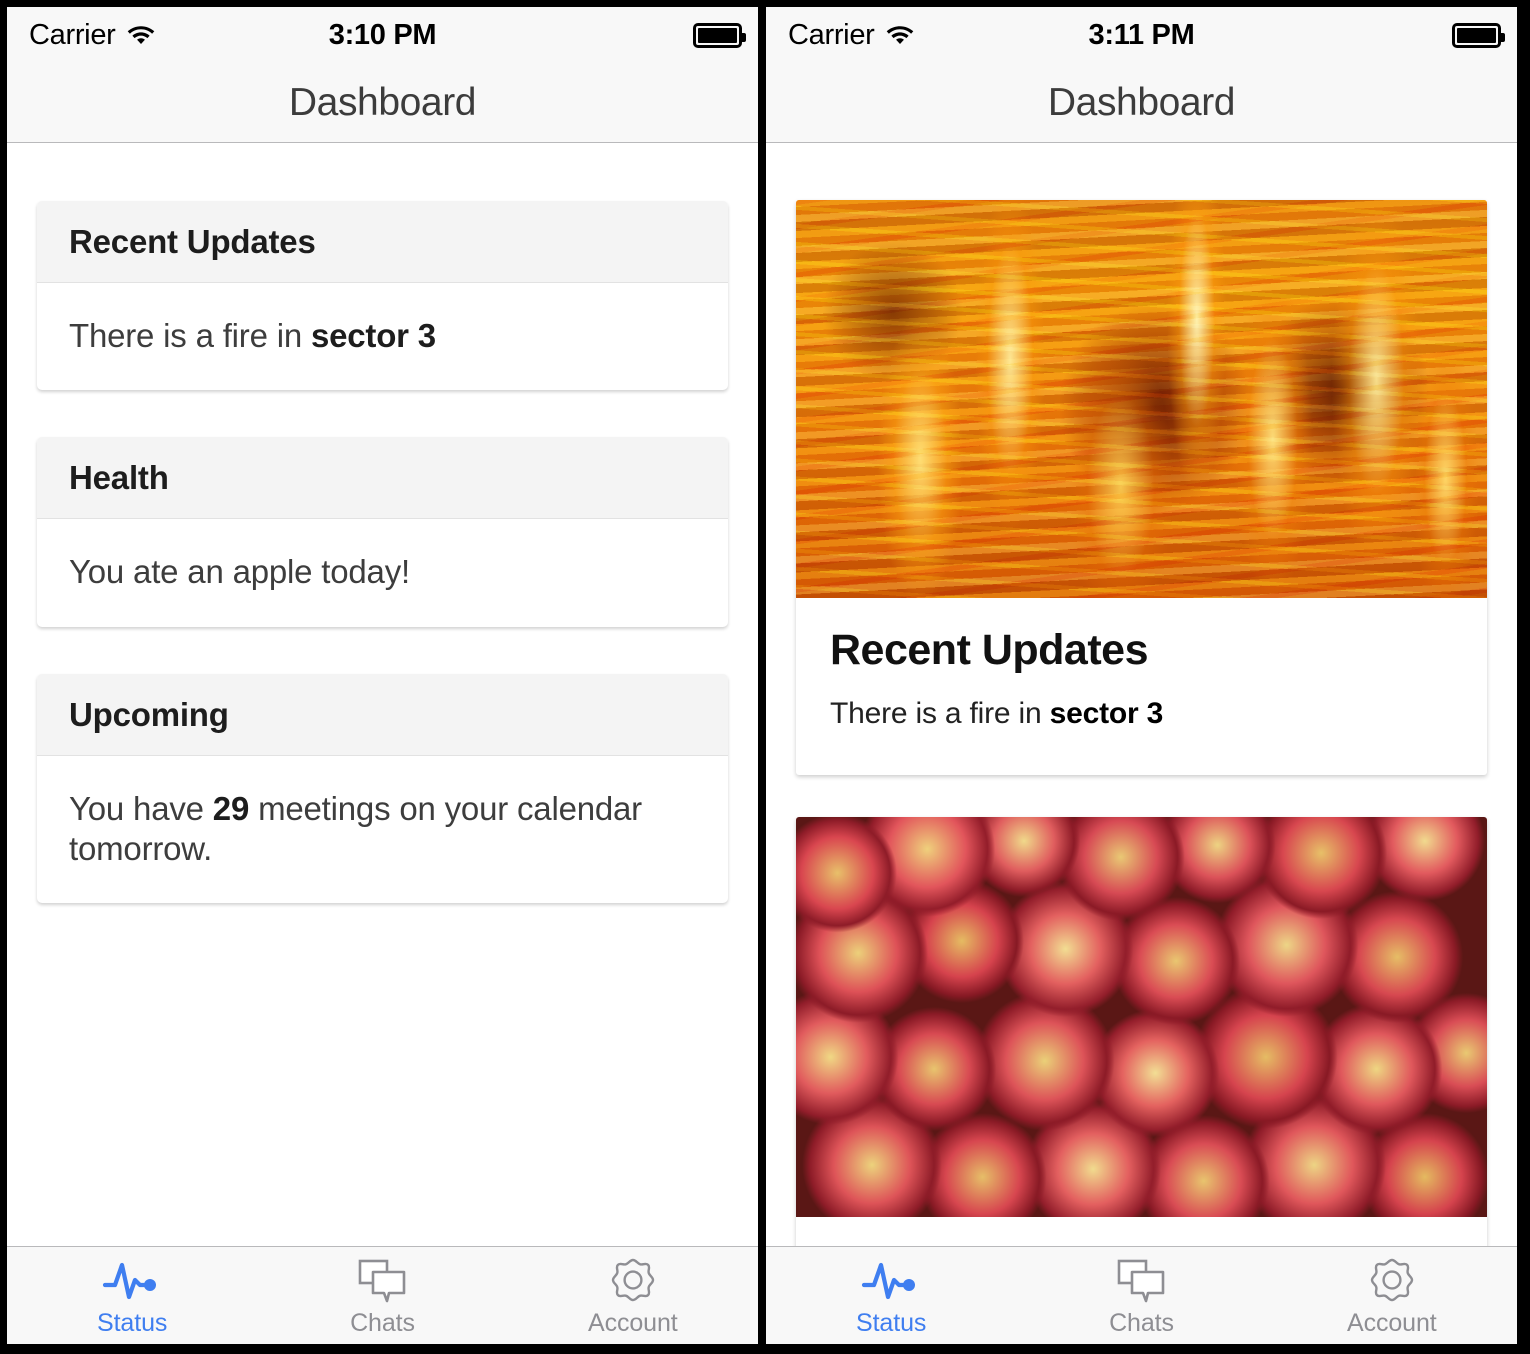 The height and width of the screenshot is (1354, 1530). What do you see at coordinates (382, 242) in the screenshot?
I see `card-header: Recent Updates` at bounding box center [382, 242].